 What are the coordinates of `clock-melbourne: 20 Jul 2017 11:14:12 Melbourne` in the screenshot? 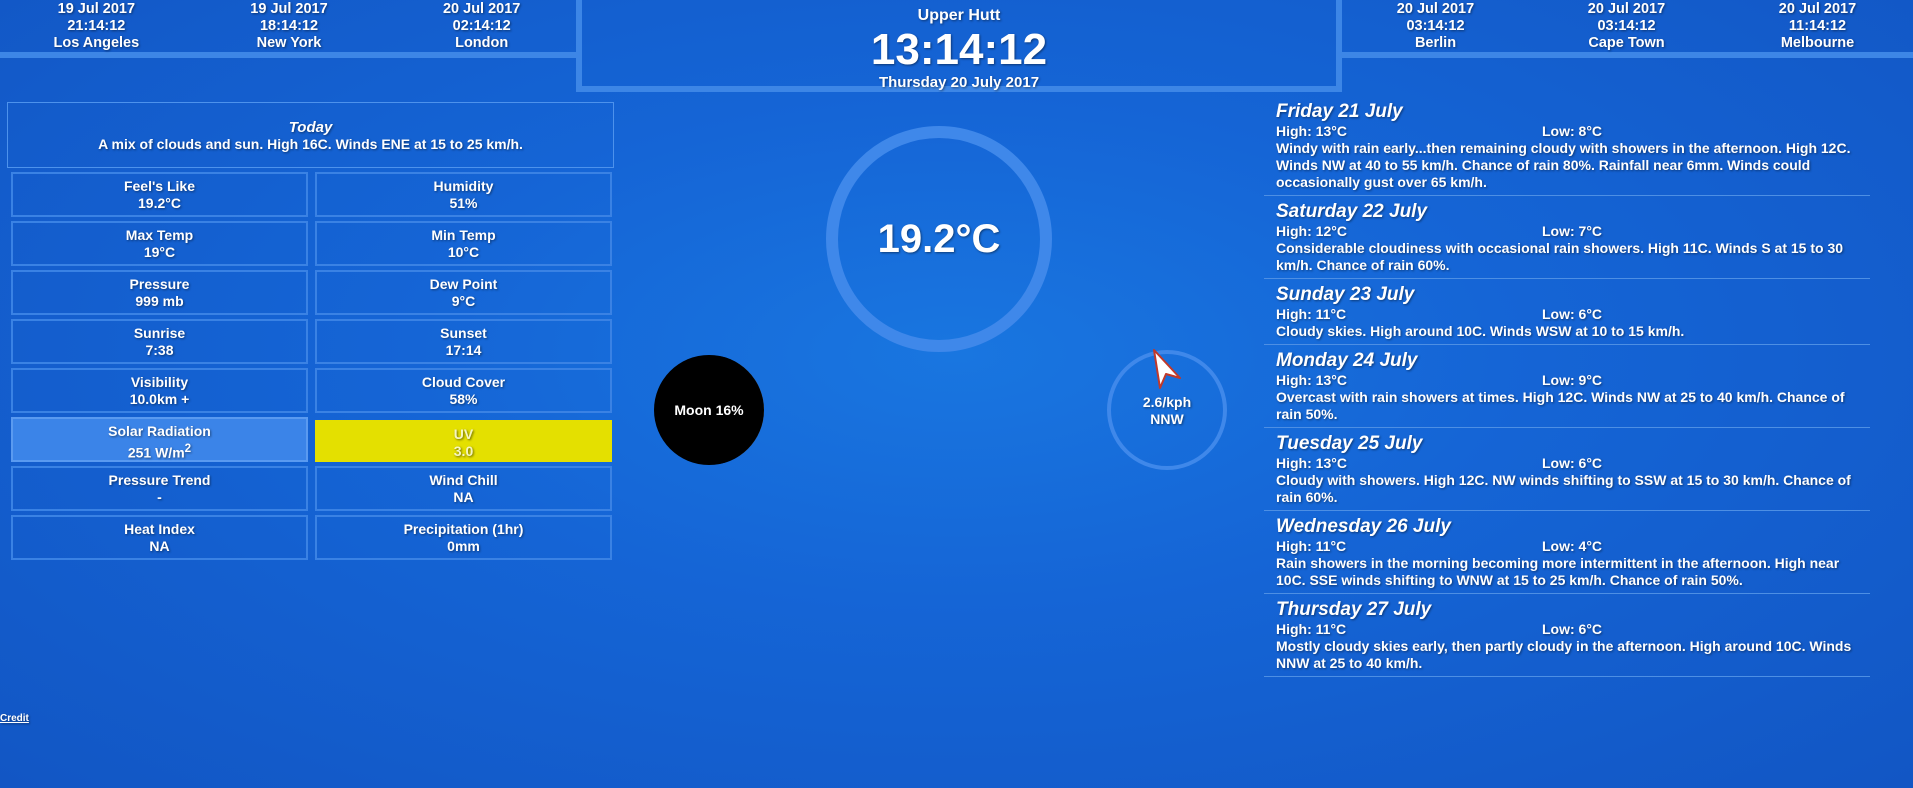 It's located at (1817, 26).